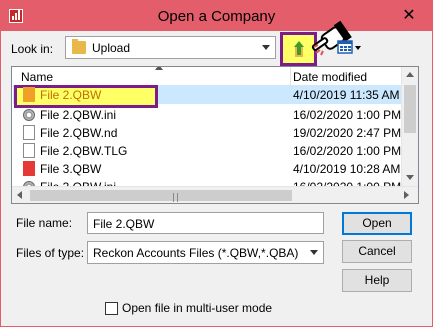 The width and height of the screenshot is (433, 327). I want to click on sort-ascending-icon, so click(159, 68).